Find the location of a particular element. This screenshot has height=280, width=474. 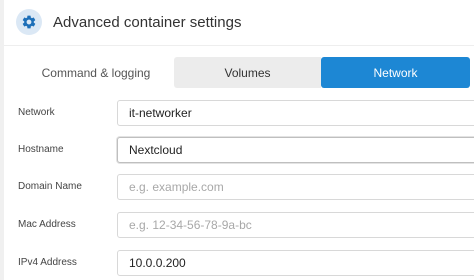

domain-name-row: Domain Name is located at coordinates (237, 187).